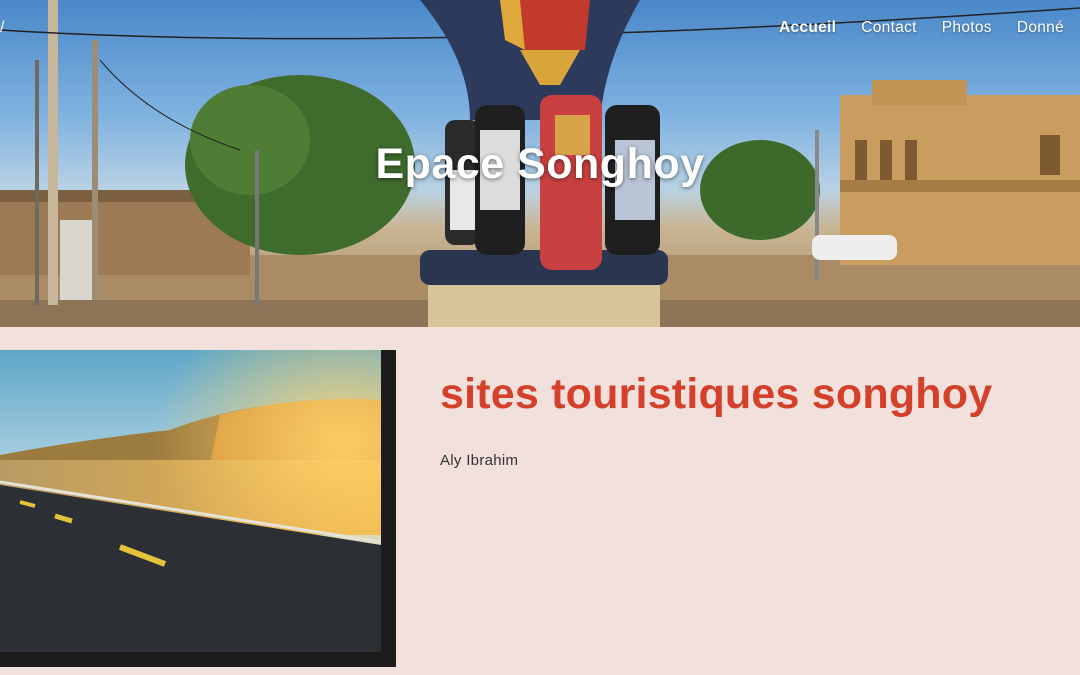 Image resolution: width=1080 pixels, height=675 pixels. Describe the element at coordinates (921, 28) in the screenshot. I see `main-nav: Accueil Contact Photos Donné` at that location.